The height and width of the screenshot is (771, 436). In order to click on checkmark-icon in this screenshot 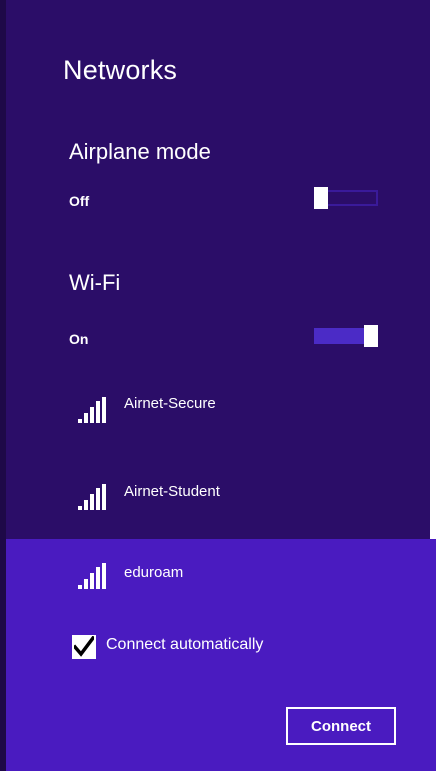, I will do `click(84, 646)`.